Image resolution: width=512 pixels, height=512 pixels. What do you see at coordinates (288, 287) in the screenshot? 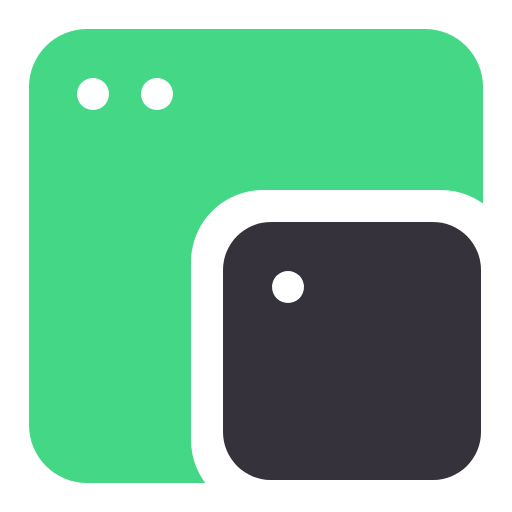
I see `front-window-dot` at bounding box center [288, 287].